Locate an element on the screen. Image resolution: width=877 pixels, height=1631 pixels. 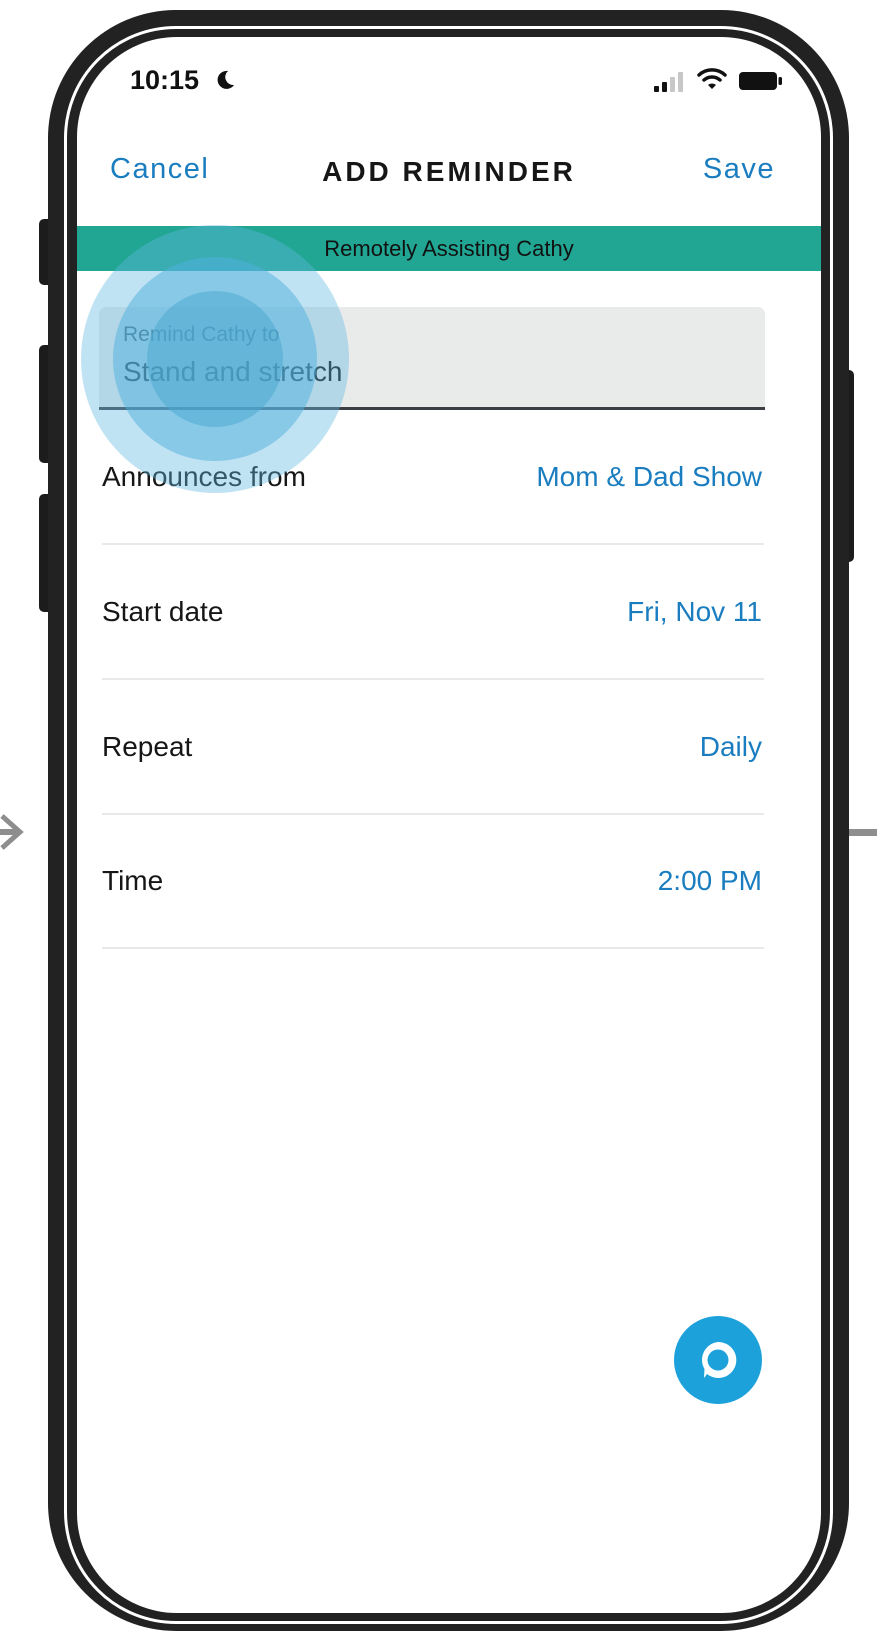
row-value-link: Fri, Nov 11 is located at coordinates (694, 612).